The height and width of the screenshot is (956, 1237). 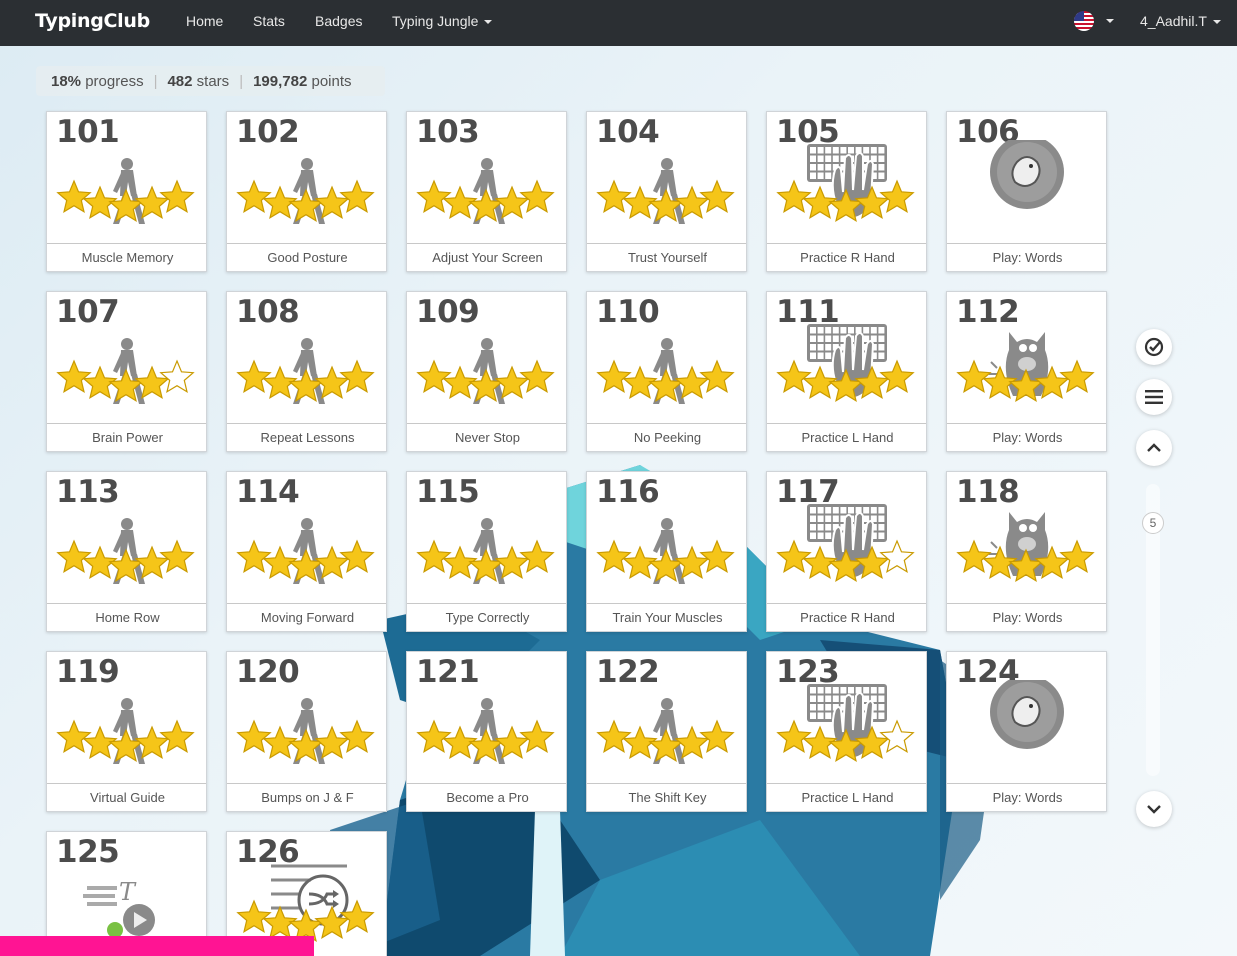 I want to click on lesson-tile: 118 Play: Words, so click(x=1026, y=551).